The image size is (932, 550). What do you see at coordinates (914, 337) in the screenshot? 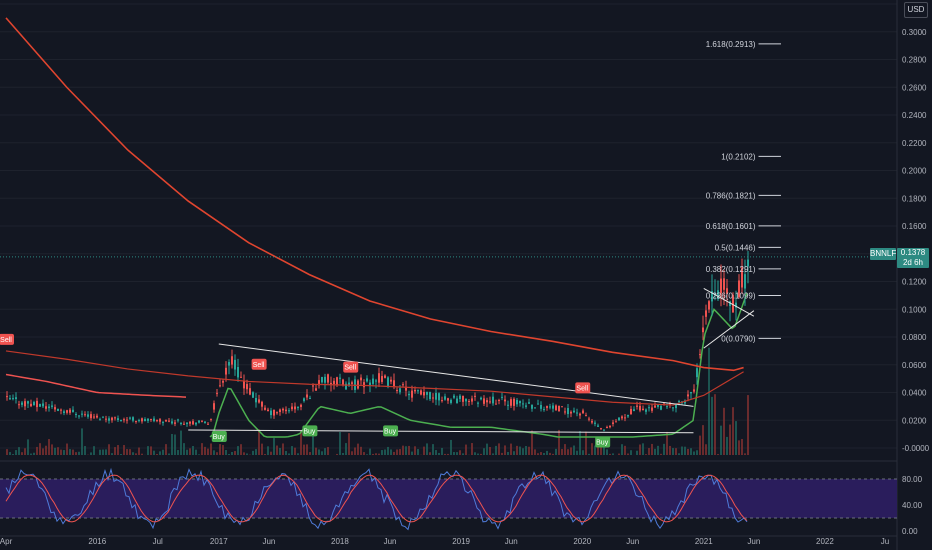
I see `price-tick-label: 0.0800` at bounding box center [914, 337].